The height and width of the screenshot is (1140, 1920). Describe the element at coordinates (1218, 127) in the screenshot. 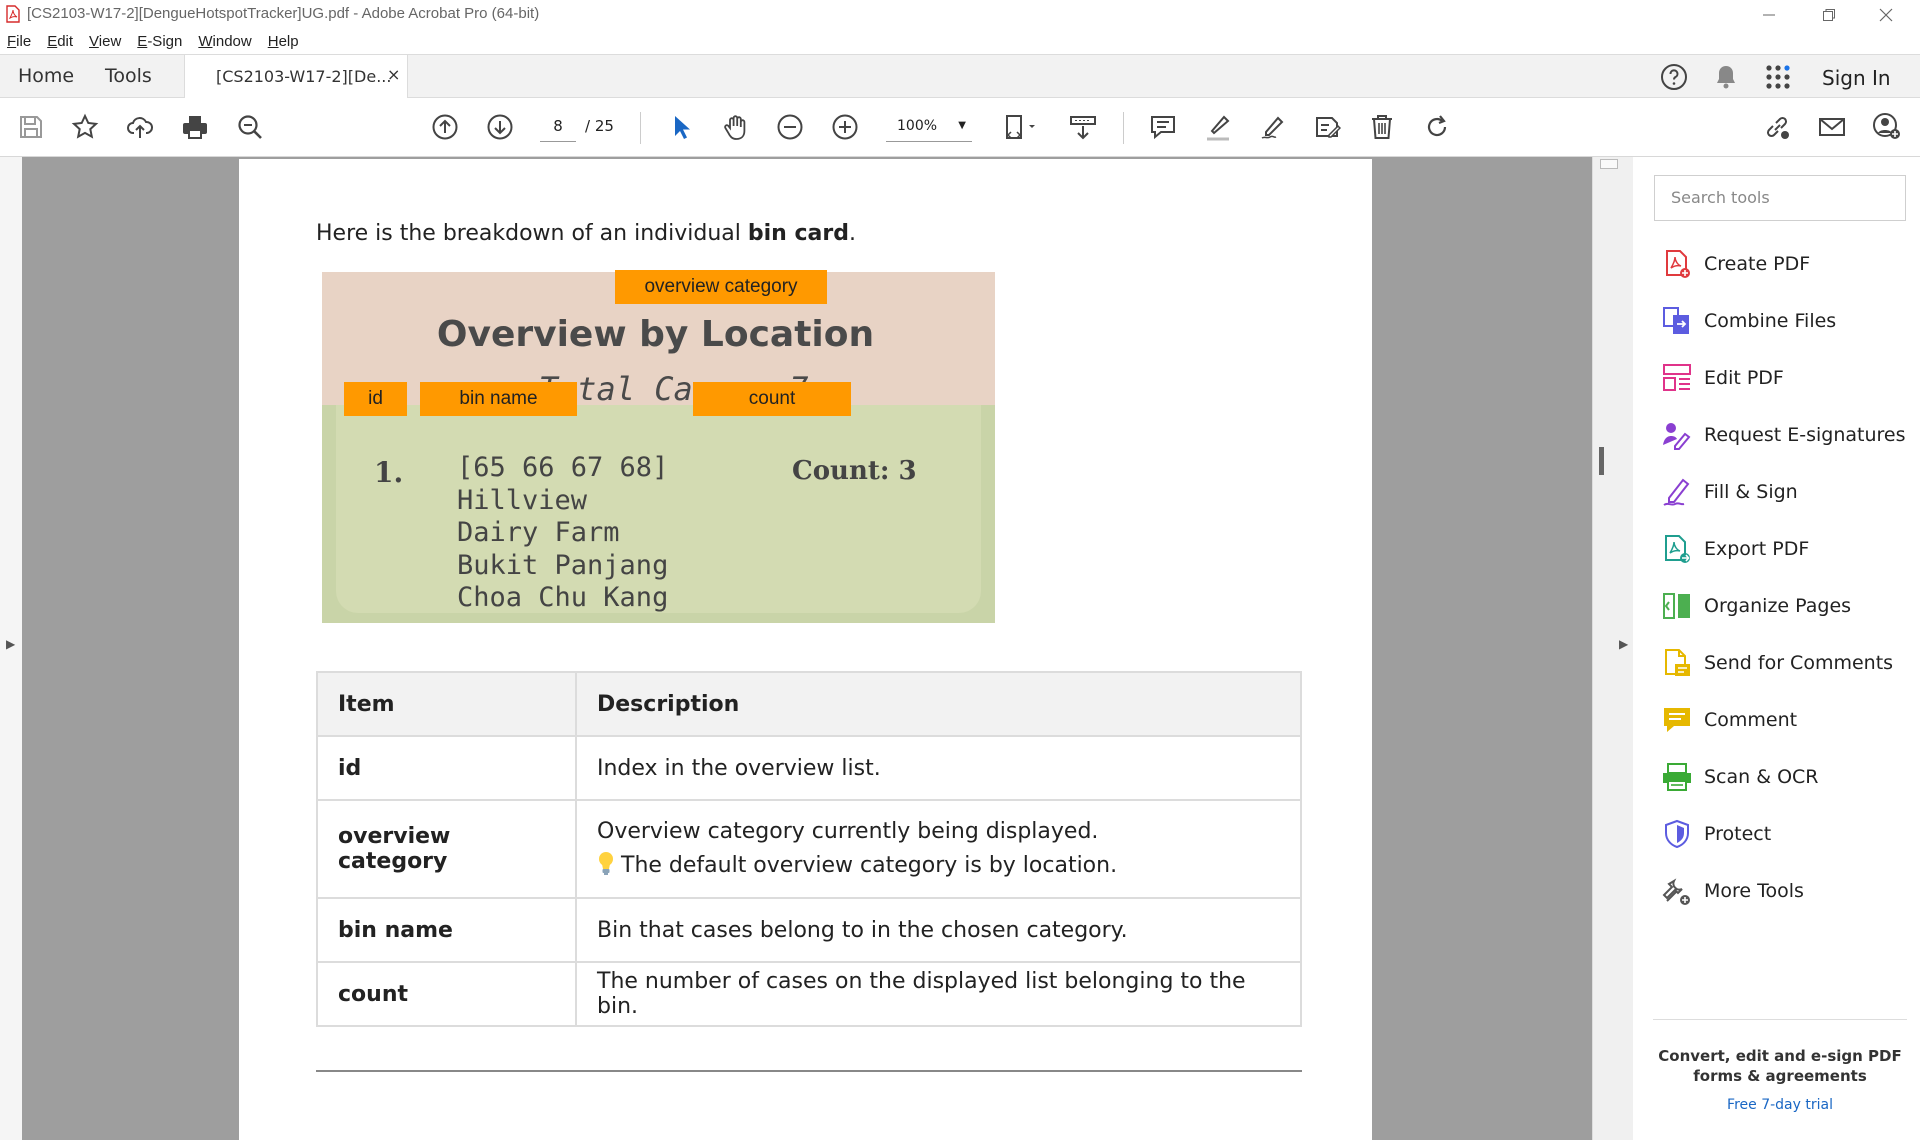

I see `highlight-tool-button` at that location.